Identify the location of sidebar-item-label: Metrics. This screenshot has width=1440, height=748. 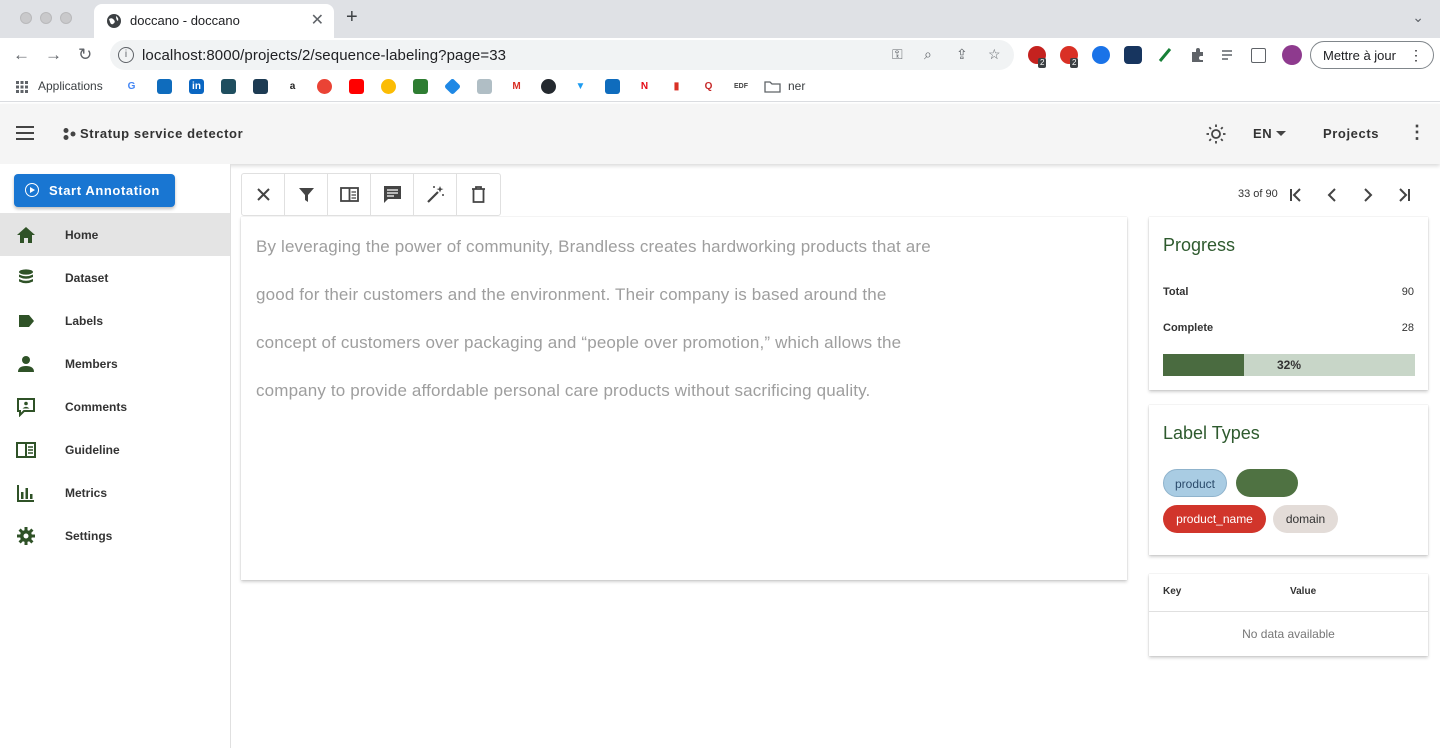
(86, 493).